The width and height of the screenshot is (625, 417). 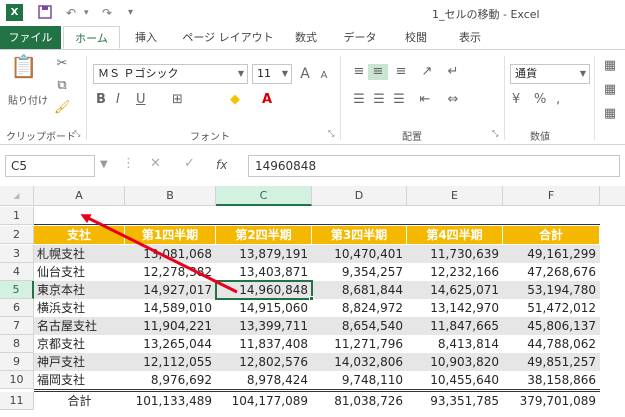 I want to click on data-cell: 11,847,665, so click(x=455, y=326).